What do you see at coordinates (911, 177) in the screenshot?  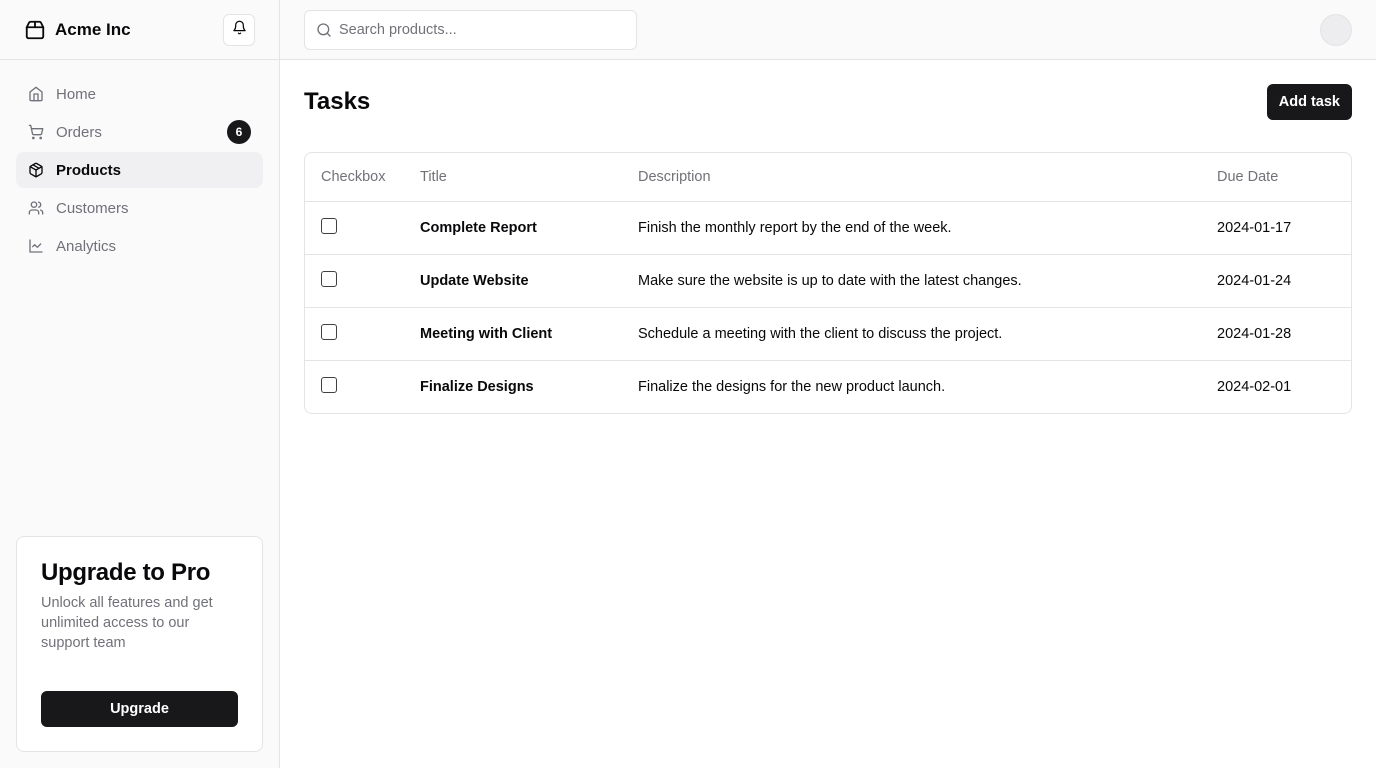 I see `column-header-description: Description` at bounding box center [911, 177].